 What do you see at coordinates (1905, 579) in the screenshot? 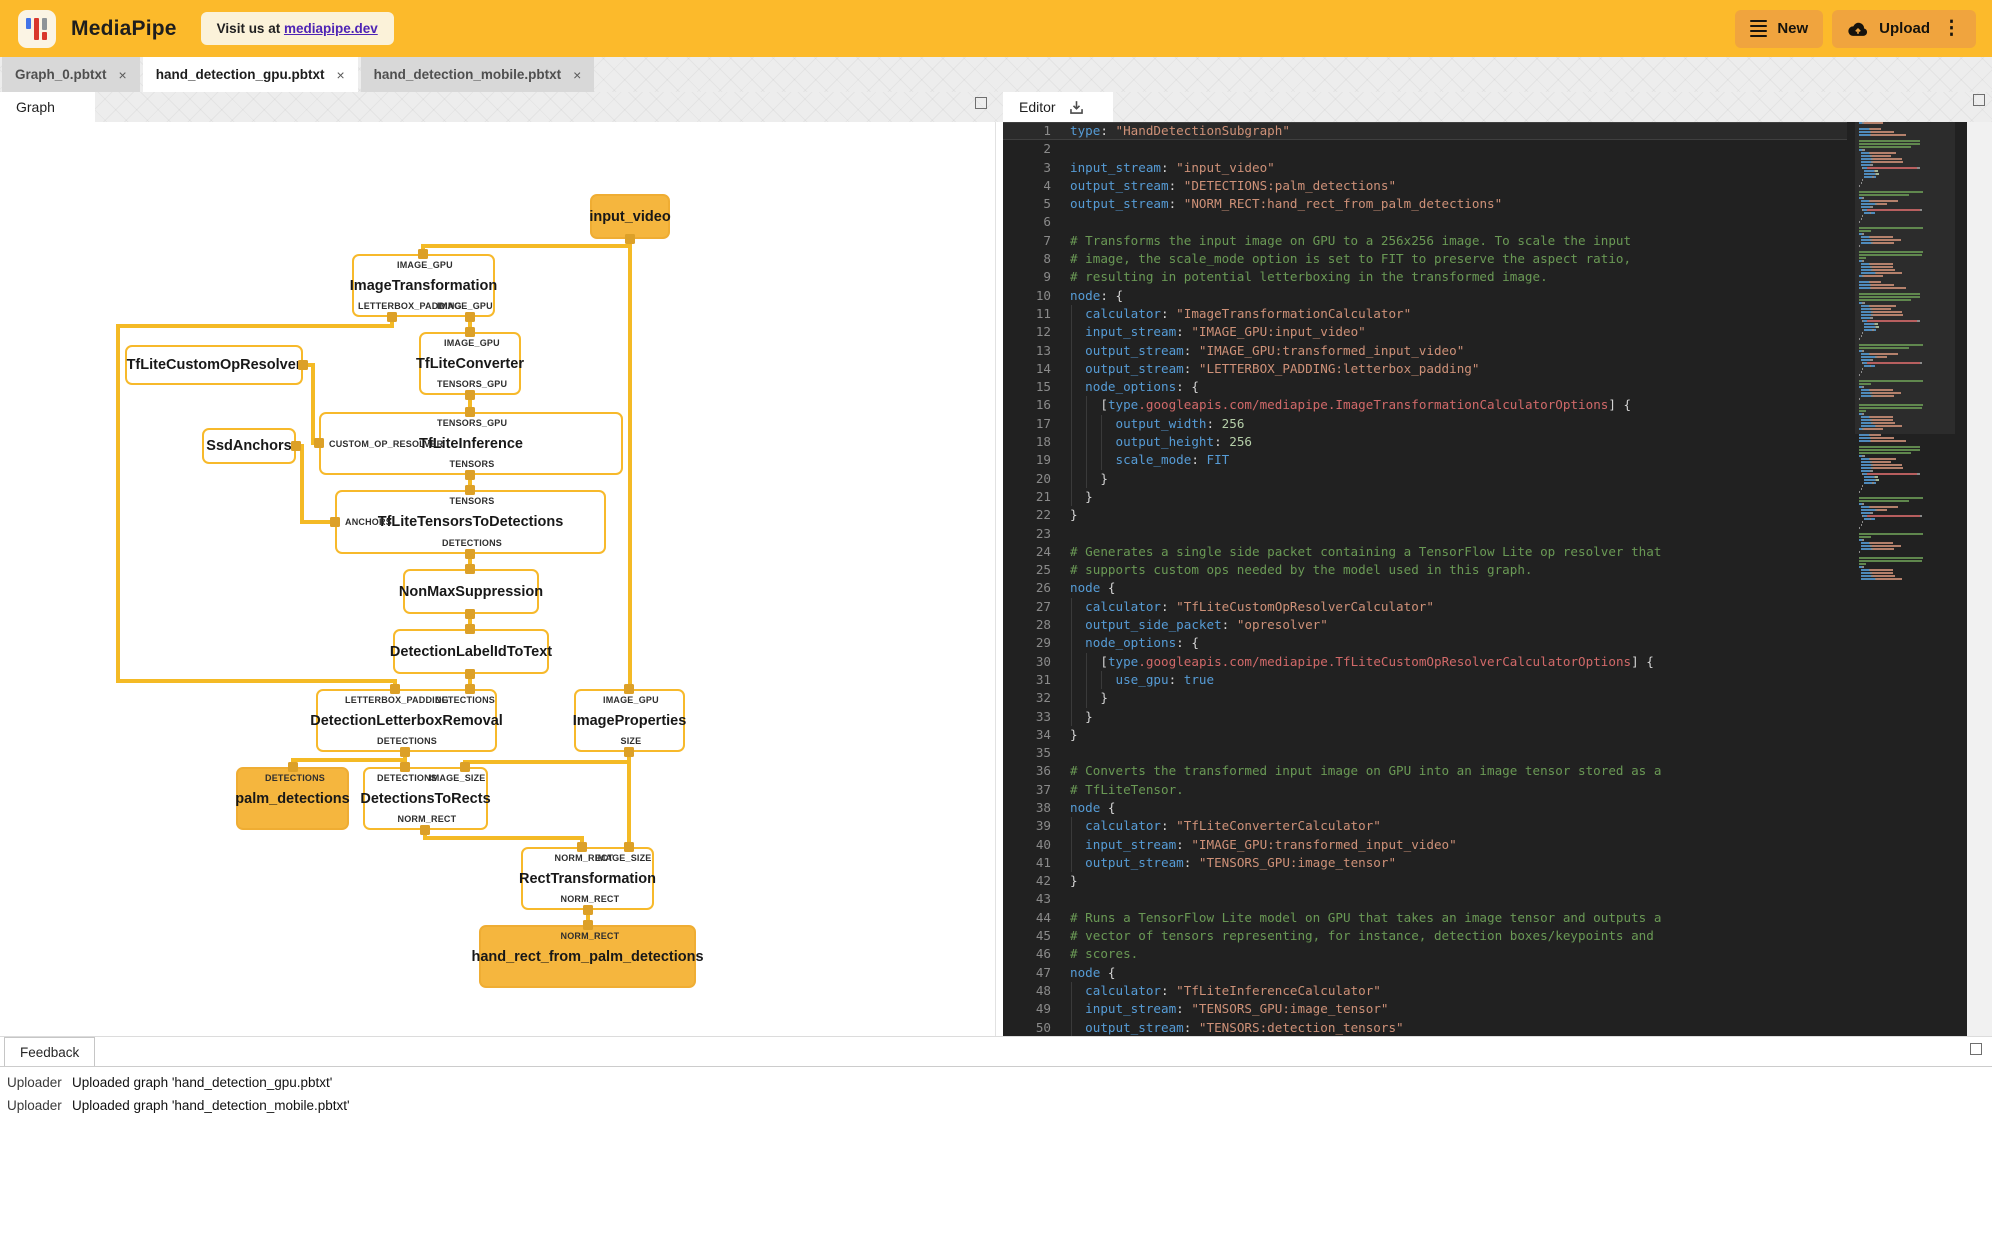
I see `minimap` at bounding box center [1905, 579].